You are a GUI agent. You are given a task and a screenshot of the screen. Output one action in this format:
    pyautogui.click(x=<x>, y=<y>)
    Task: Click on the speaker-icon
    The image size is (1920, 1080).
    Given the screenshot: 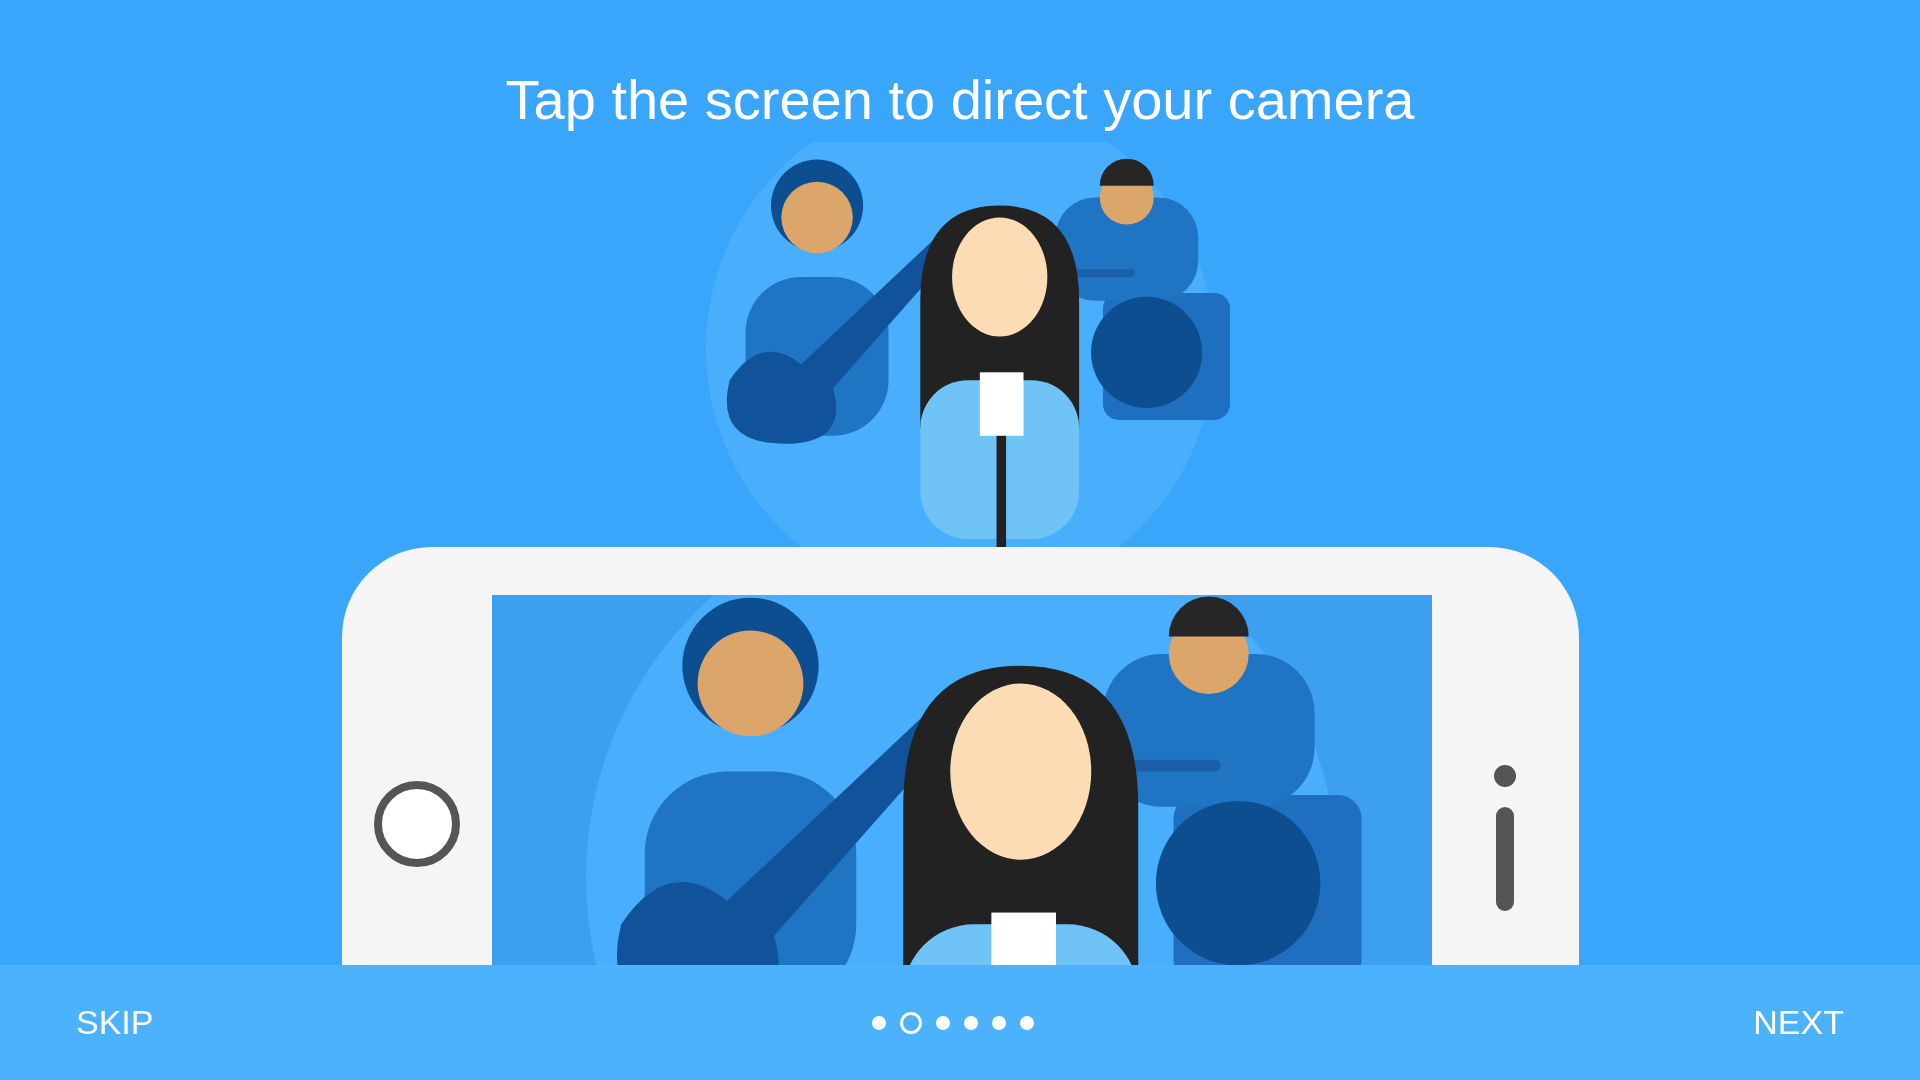 What is the action you would take?
    pyautogui.click(x=1505, y=859)
    